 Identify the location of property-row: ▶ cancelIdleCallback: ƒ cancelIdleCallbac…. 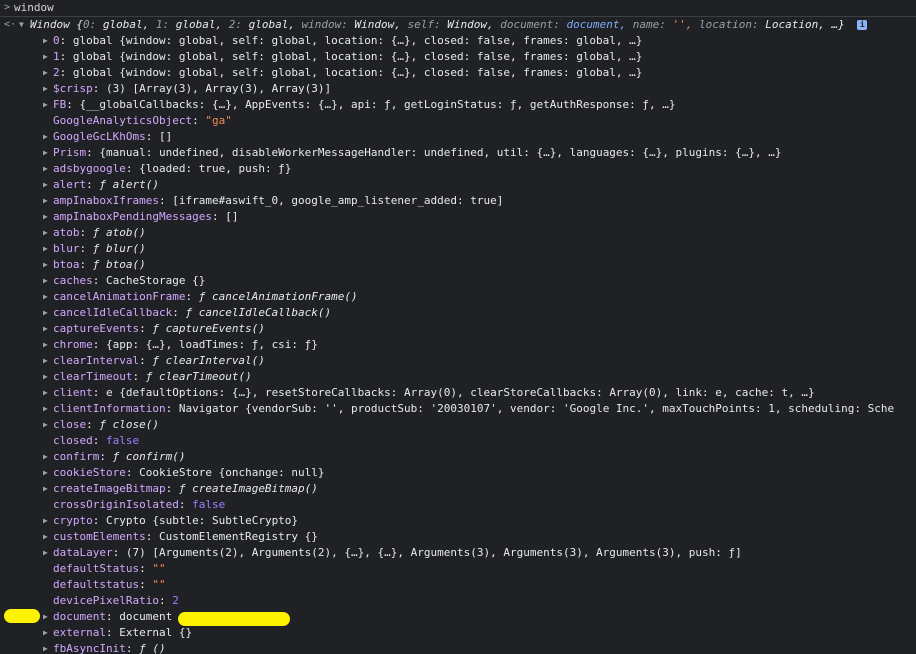
(458, 313).